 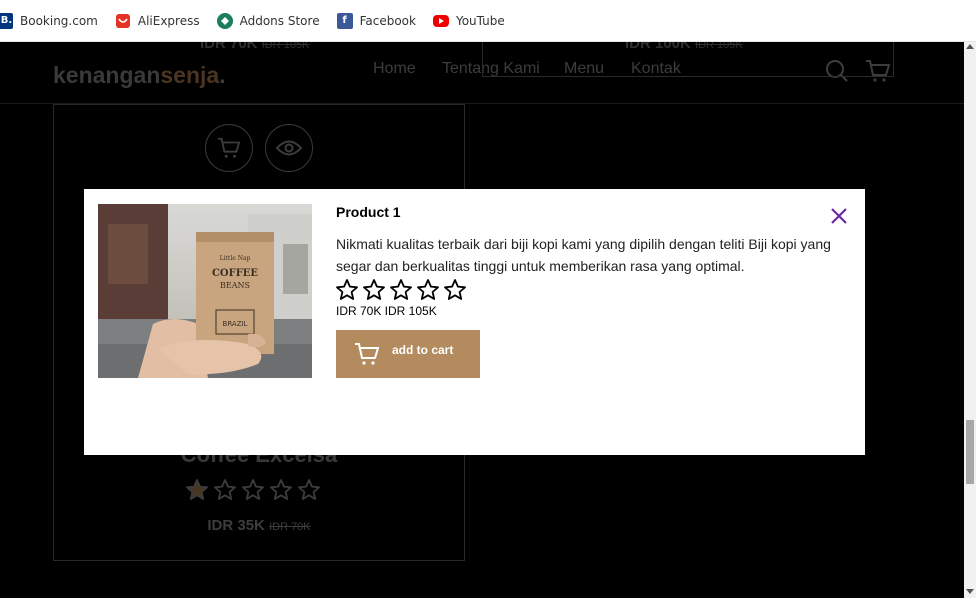 I want to click on eye-icon, so click(x=289, y=148).